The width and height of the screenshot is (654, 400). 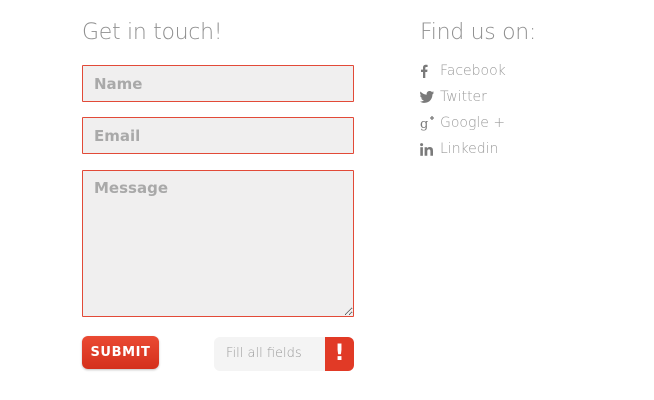 What do you see at coordinates (478, 32) in the screenshot?
I see `social-heading: Find us on:` at bounding box center [478, 32].